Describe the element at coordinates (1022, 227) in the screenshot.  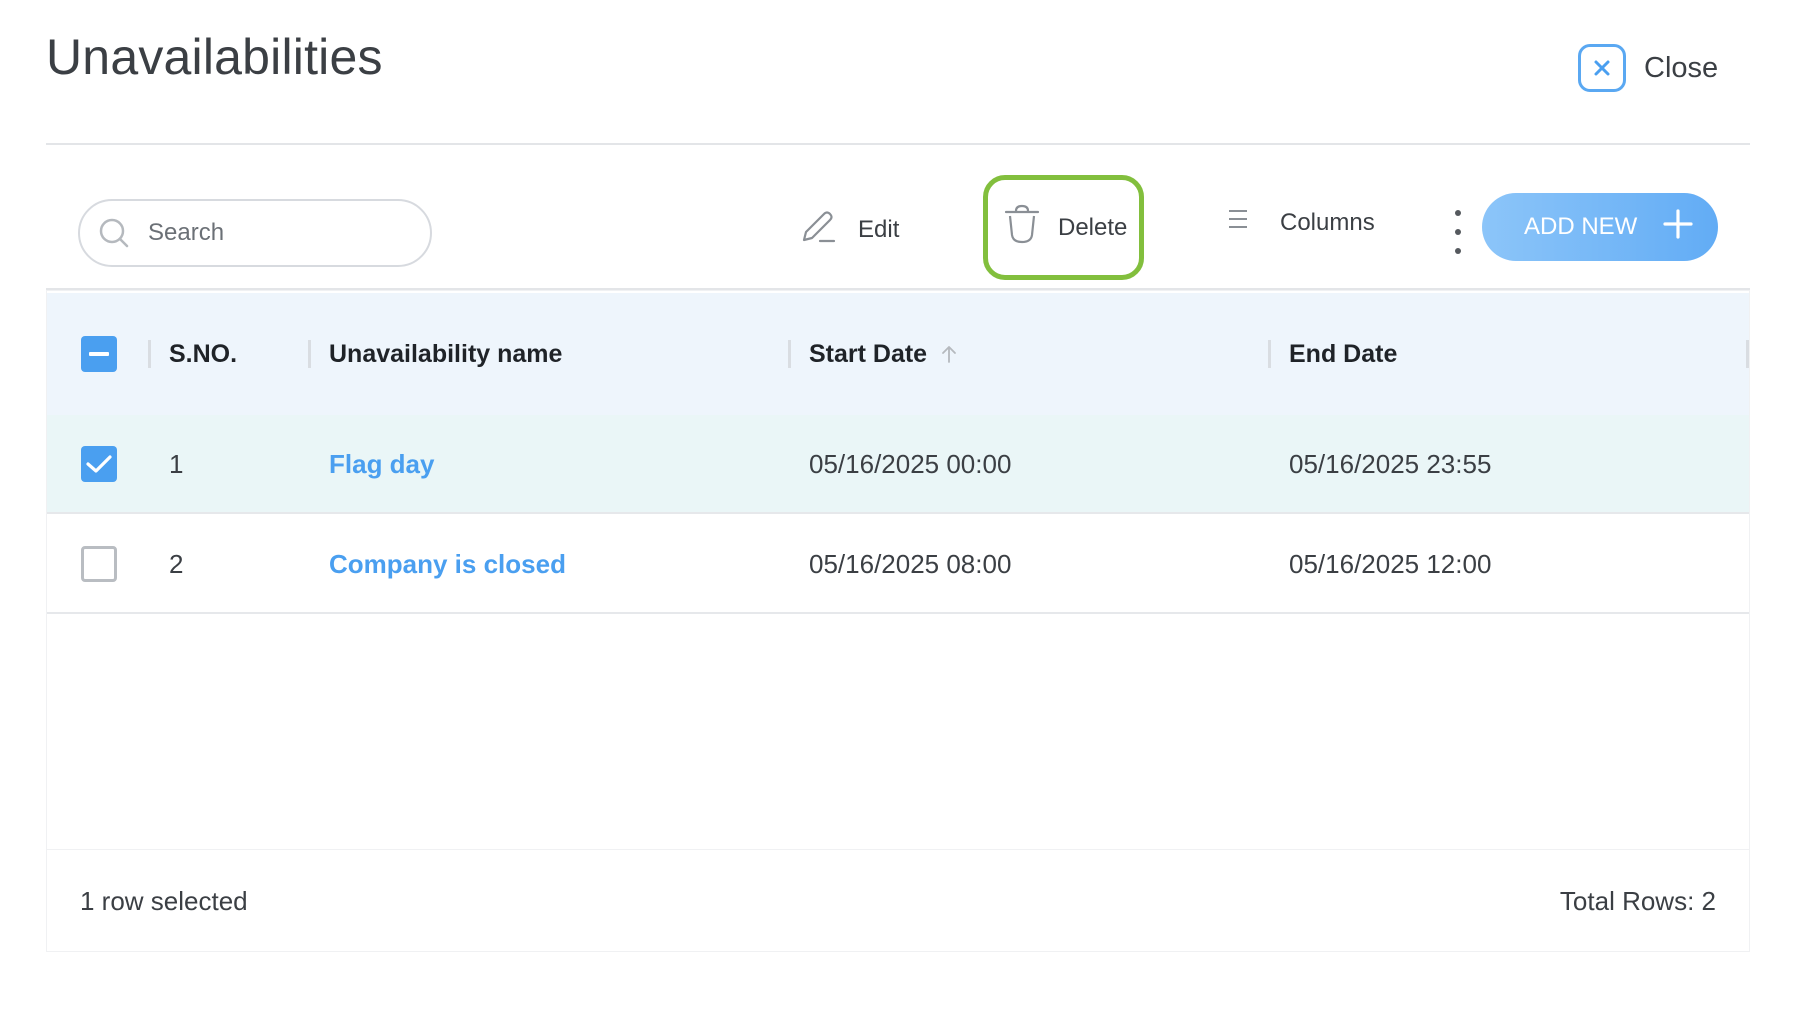
I see `trash-icon` at that location.